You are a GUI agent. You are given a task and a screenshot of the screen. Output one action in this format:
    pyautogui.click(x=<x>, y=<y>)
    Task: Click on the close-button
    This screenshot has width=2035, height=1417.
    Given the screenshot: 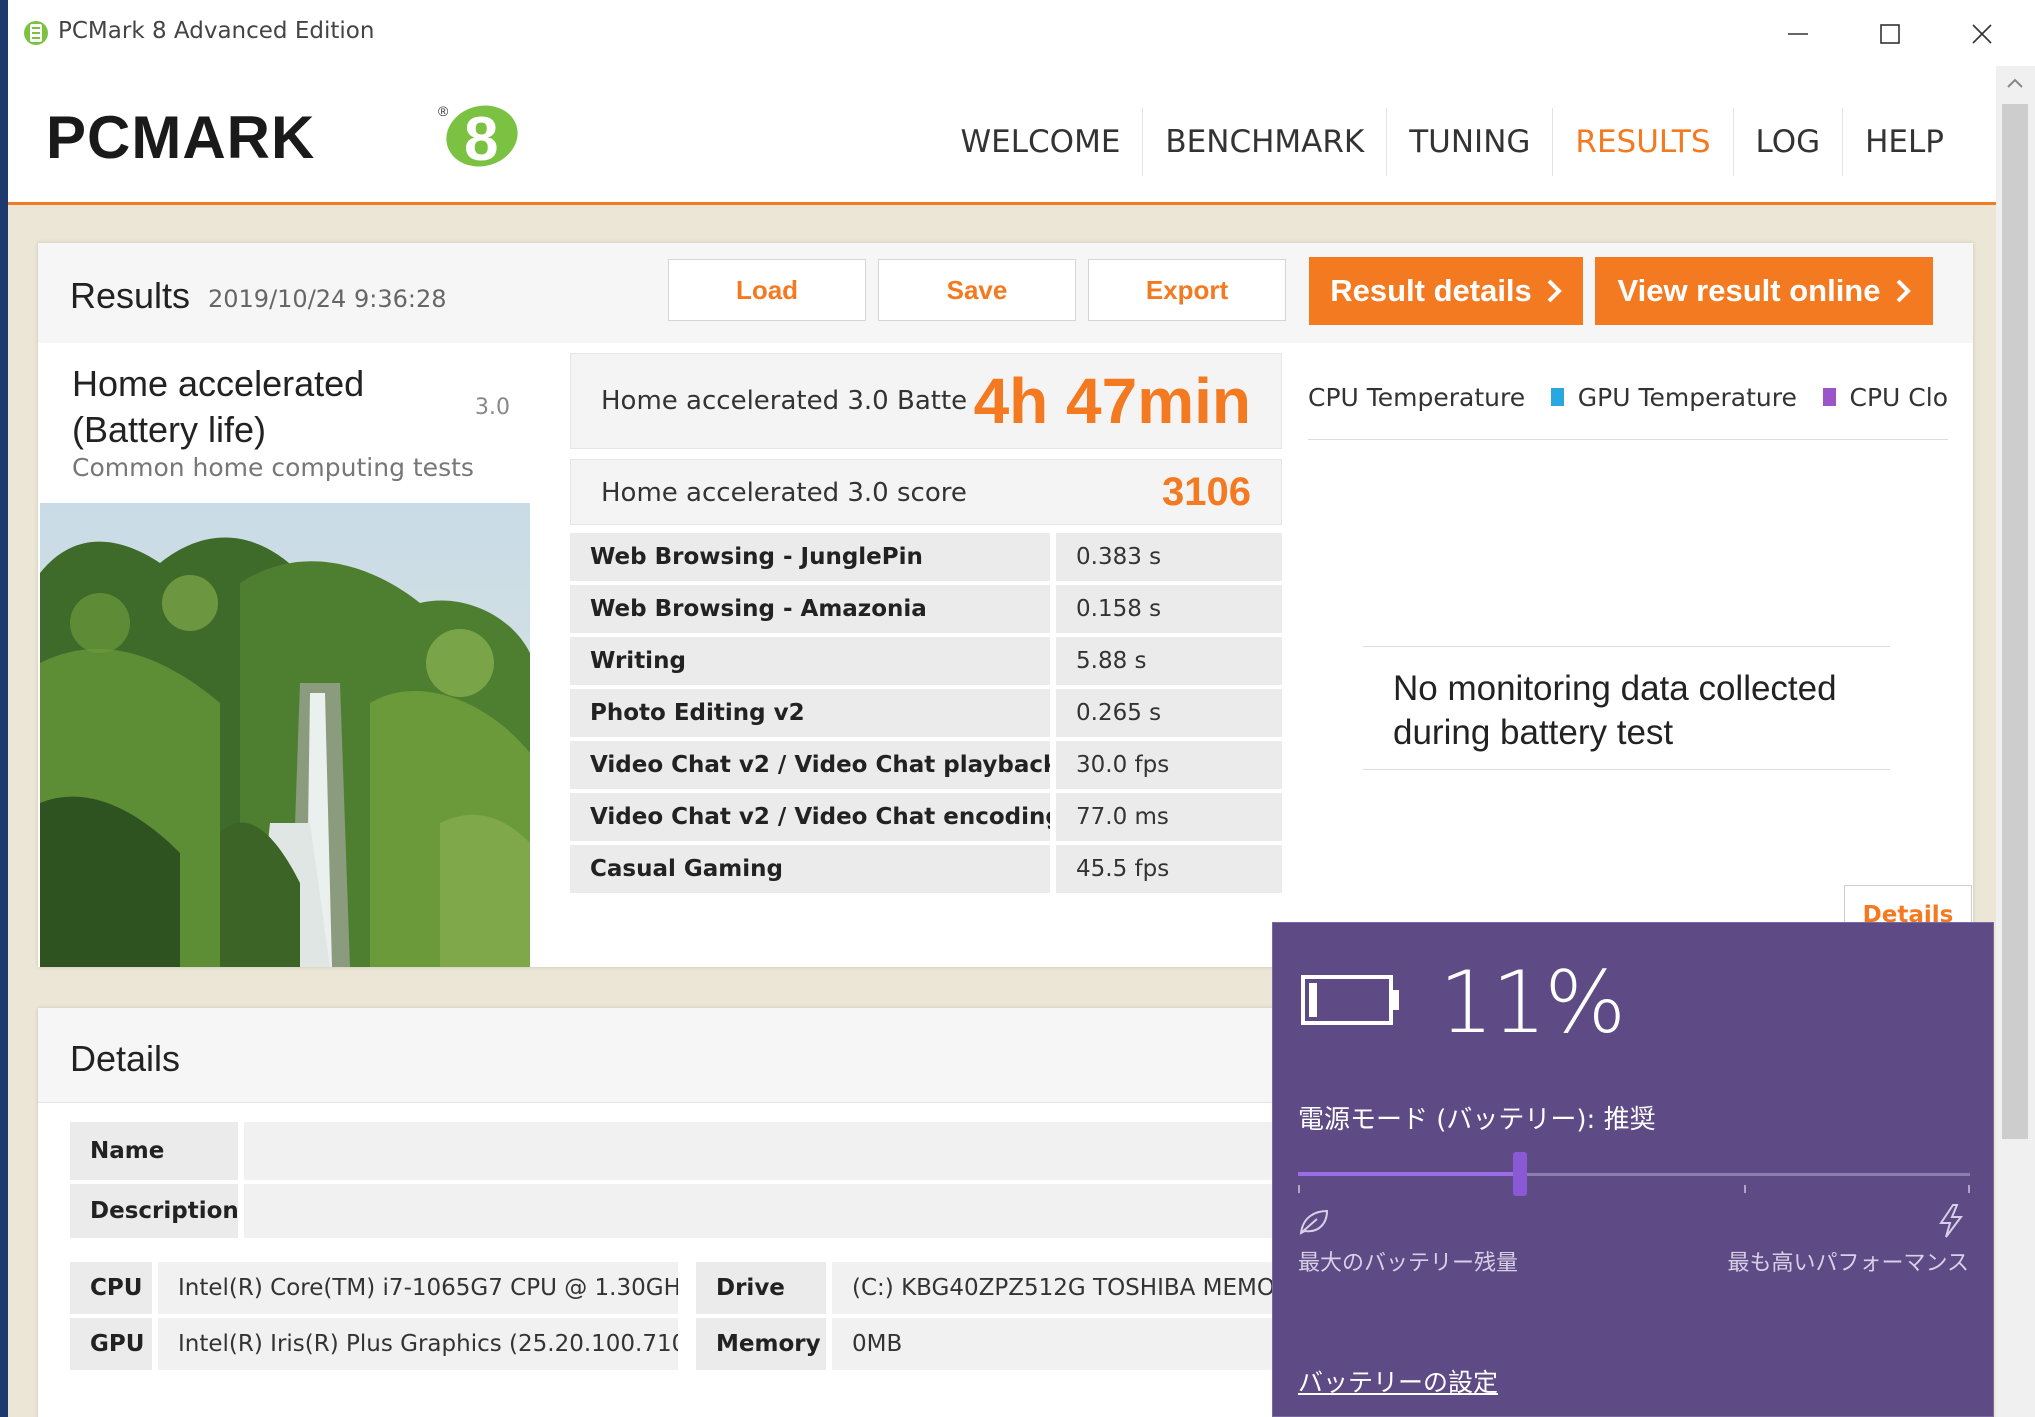 What is the action you would take?
    pyautogui.click(x=1982, y=34)
    